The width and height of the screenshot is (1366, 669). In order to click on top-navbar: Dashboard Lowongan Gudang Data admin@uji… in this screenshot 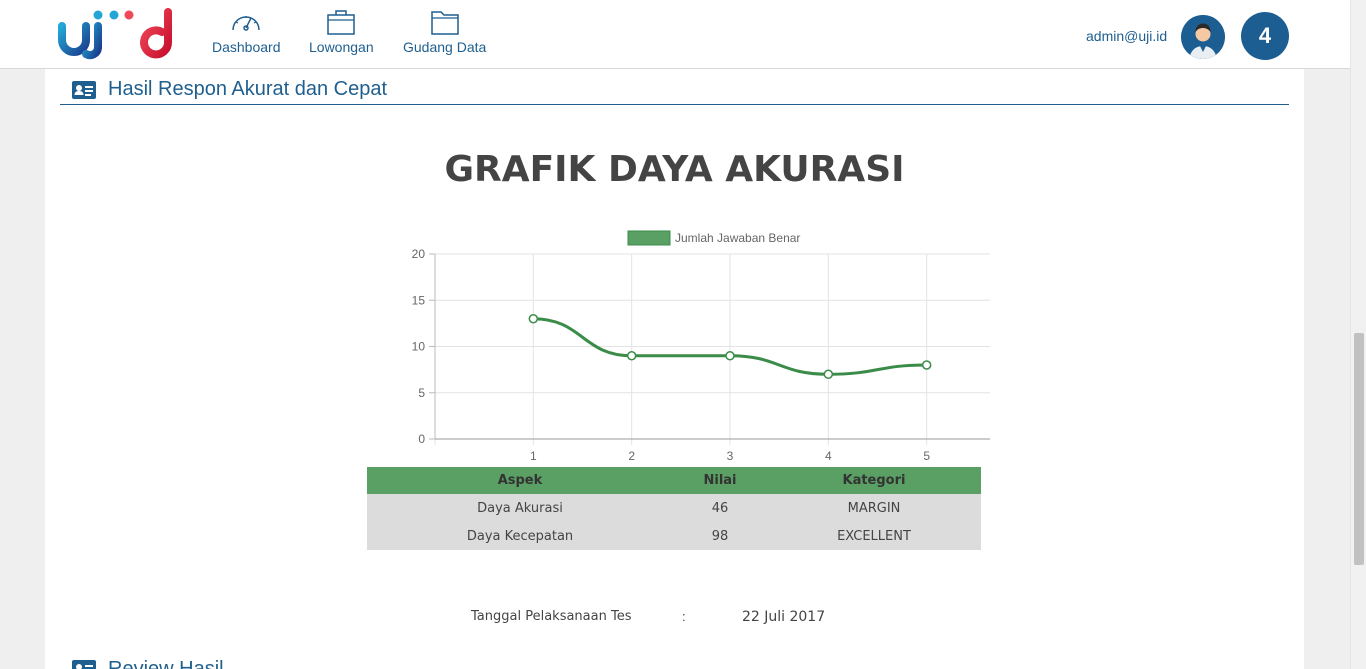, I will do `click(675, 34)`.